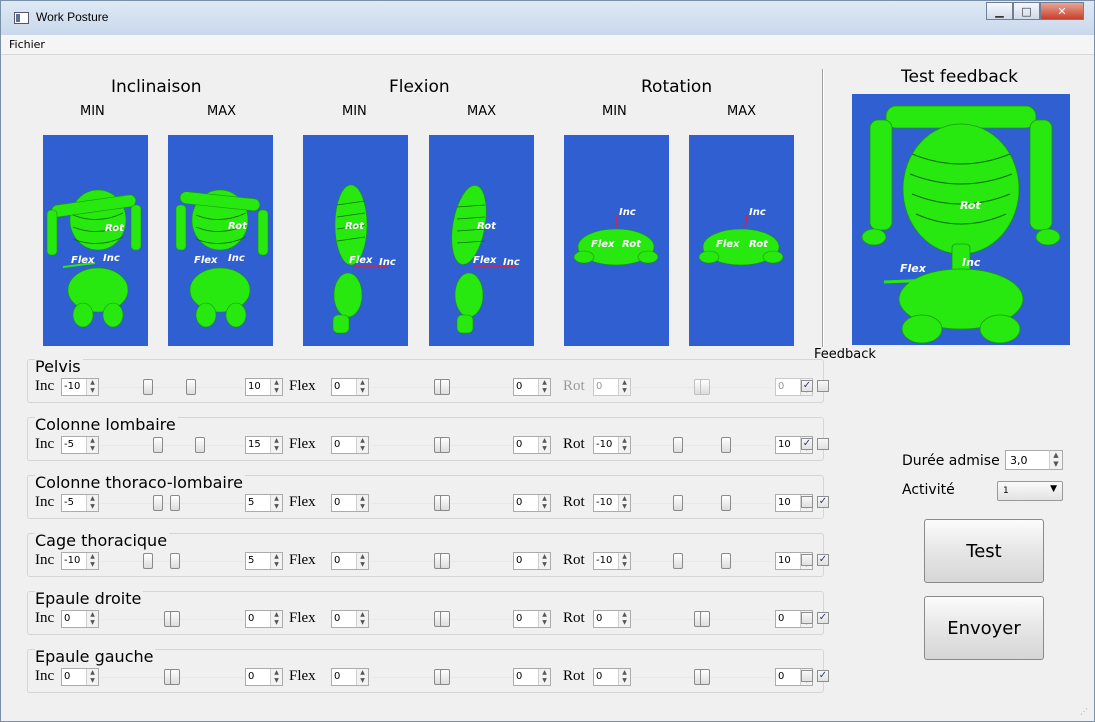 This screenshot has width=1095, height=722. What do you see at coordinates (264, 445) in the screenshot?
I see `inc-max-spinbox: 15 ▲ ▼` at bounding box center [264, 445].